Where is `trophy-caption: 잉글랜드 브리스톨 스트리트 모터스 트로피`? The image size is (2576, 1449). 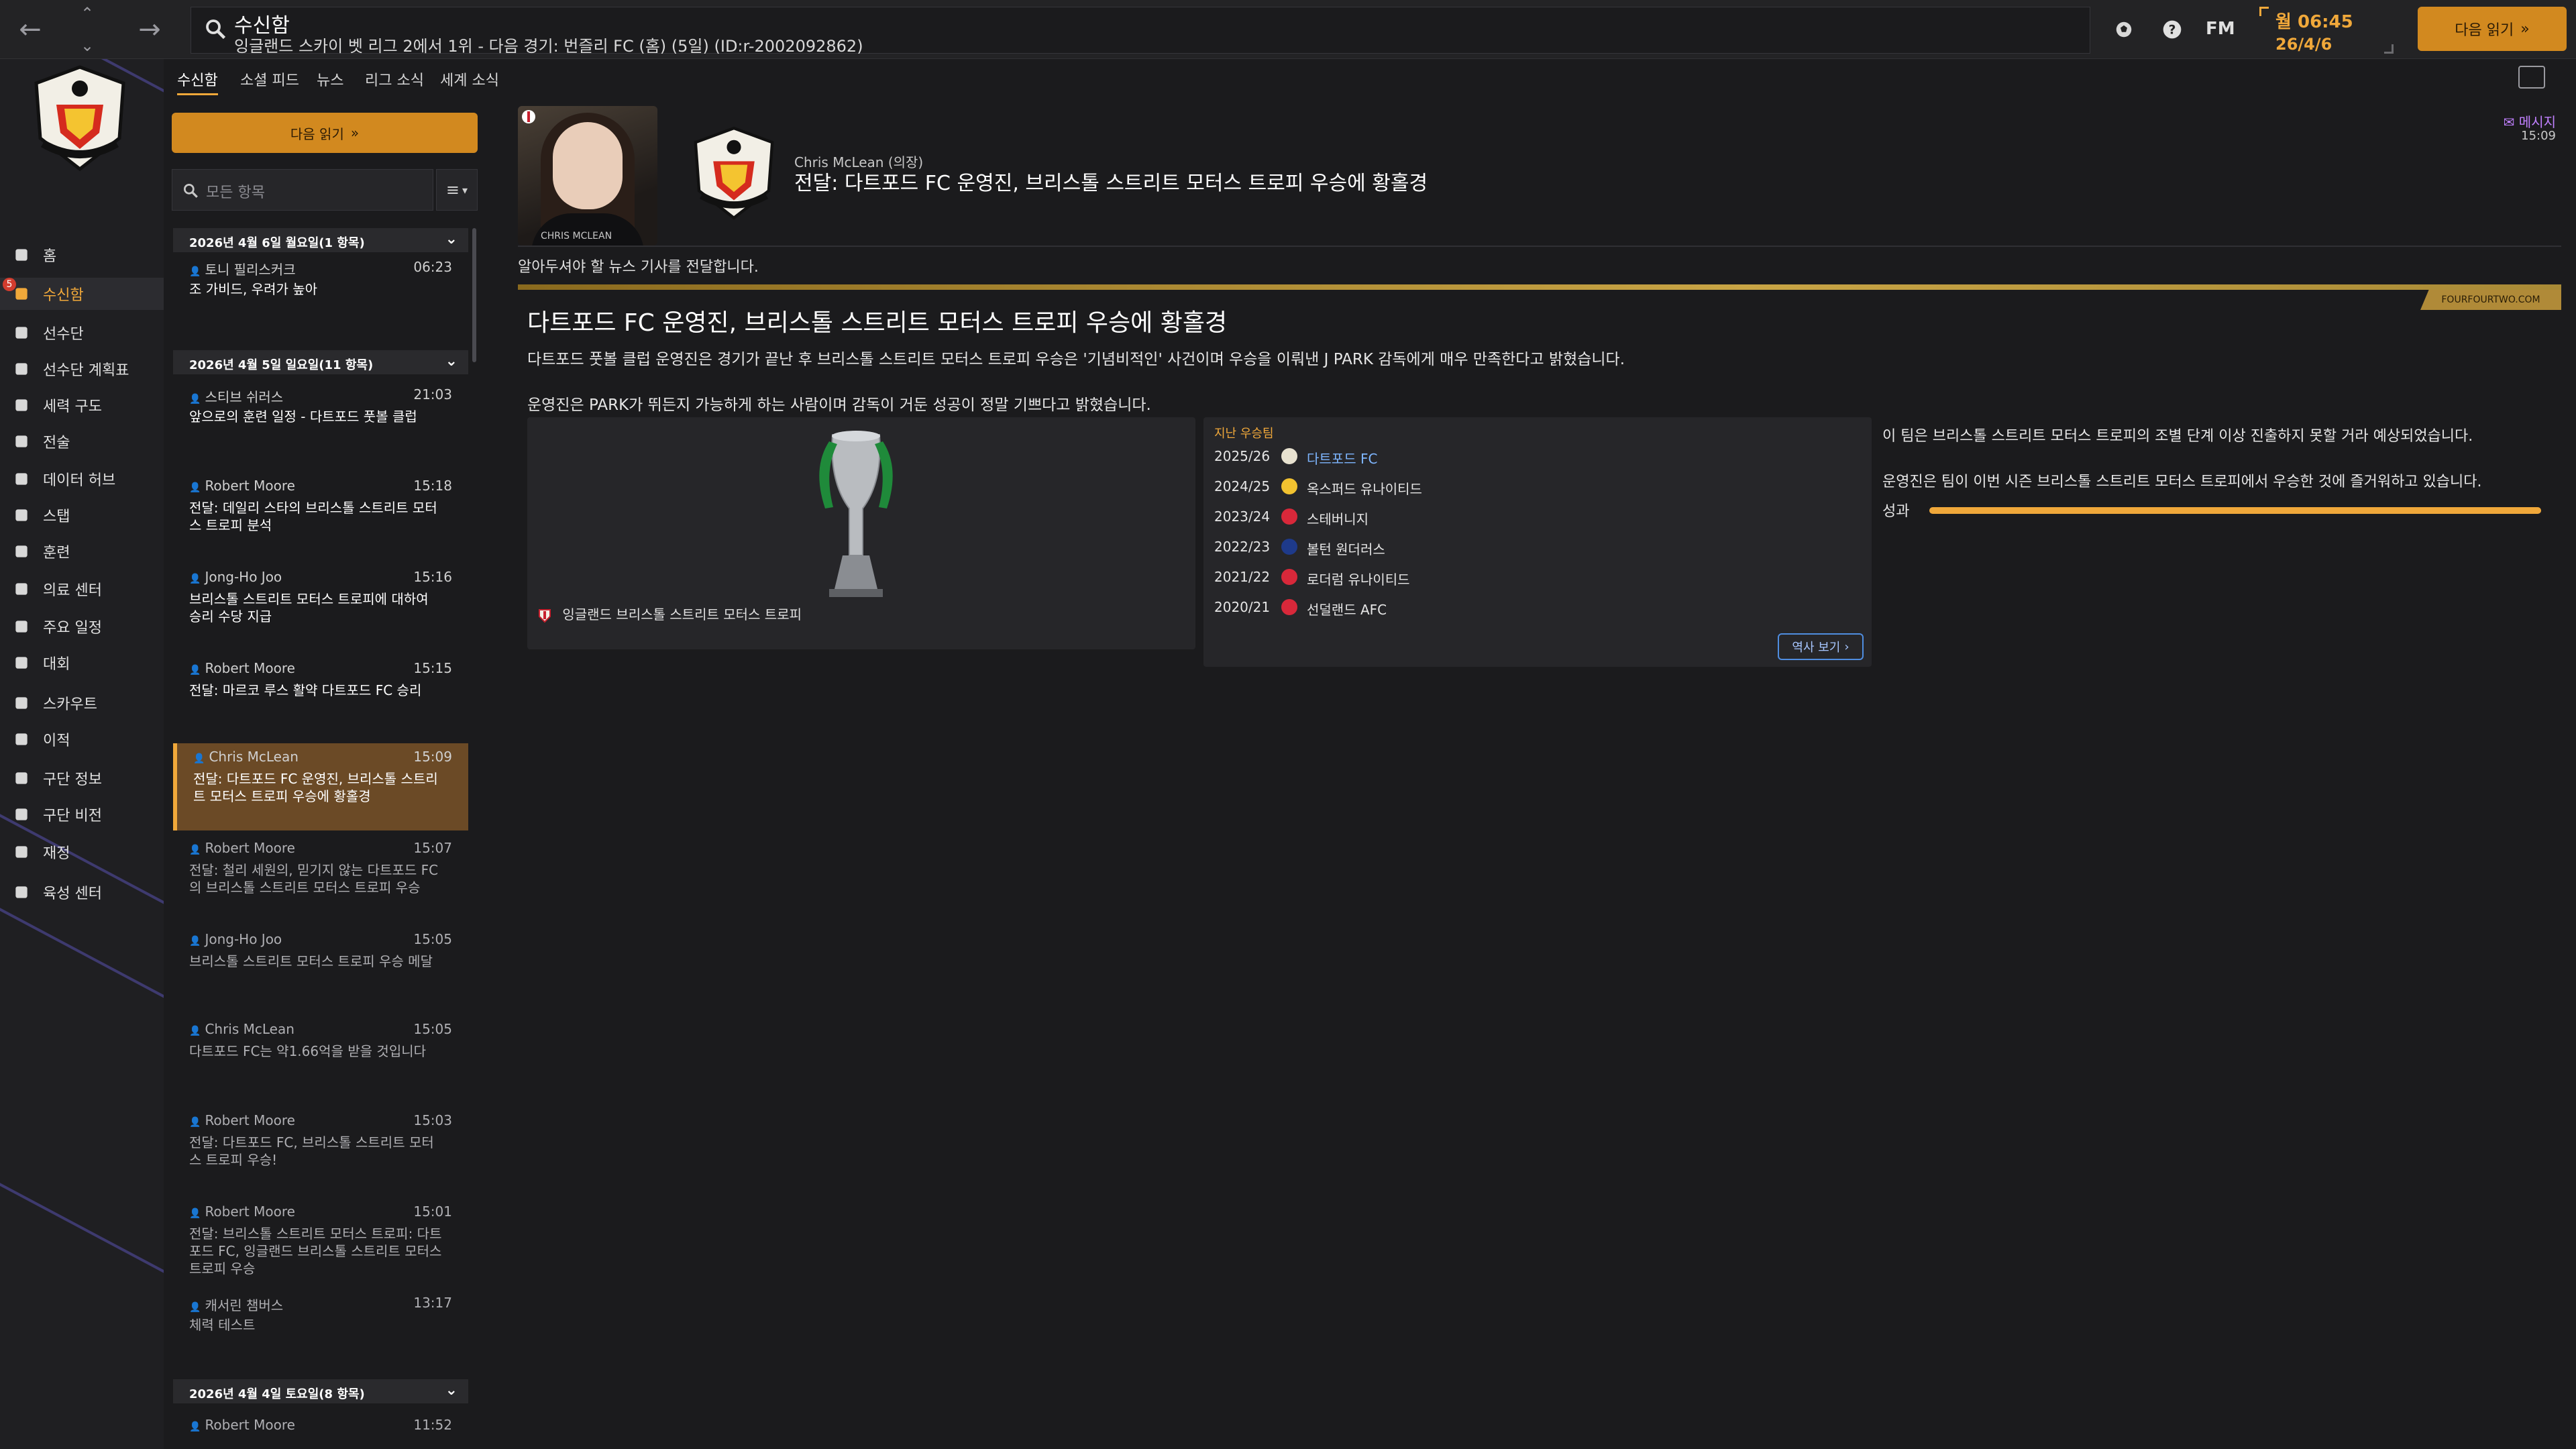 trophy-caption: 잉글랜드 브리스톨 스트리트 모터스 트로피 is located at coordinates (670, 613).